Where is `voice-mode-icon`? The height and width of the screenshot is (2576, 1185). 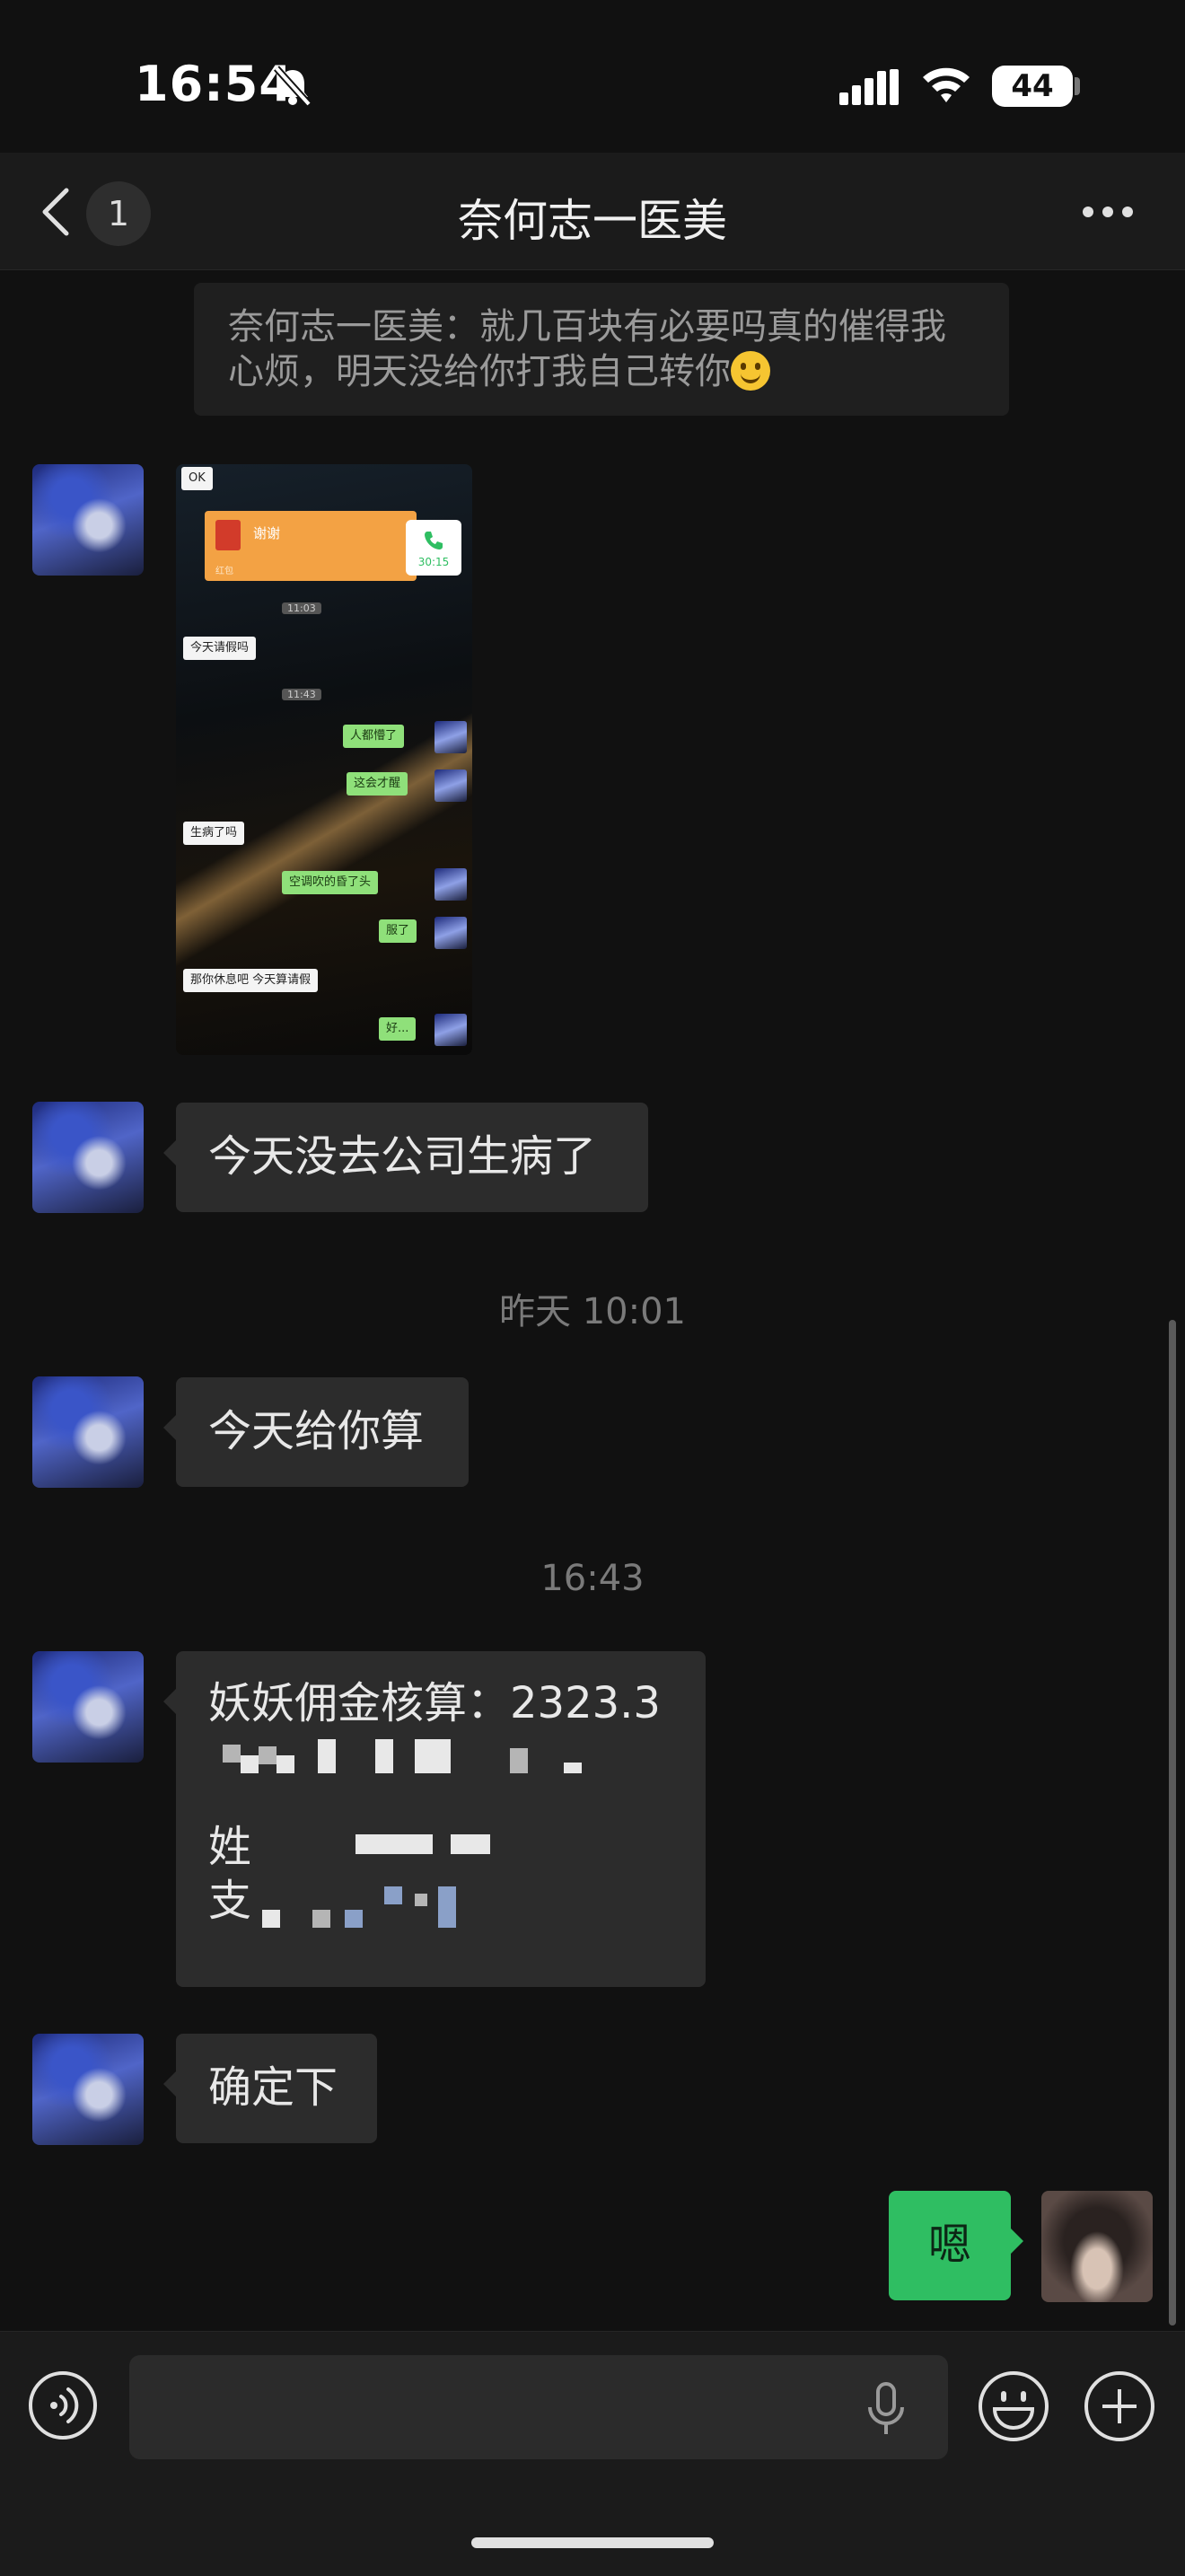
voice-mode-icon is located at coordinates (63, 2405).